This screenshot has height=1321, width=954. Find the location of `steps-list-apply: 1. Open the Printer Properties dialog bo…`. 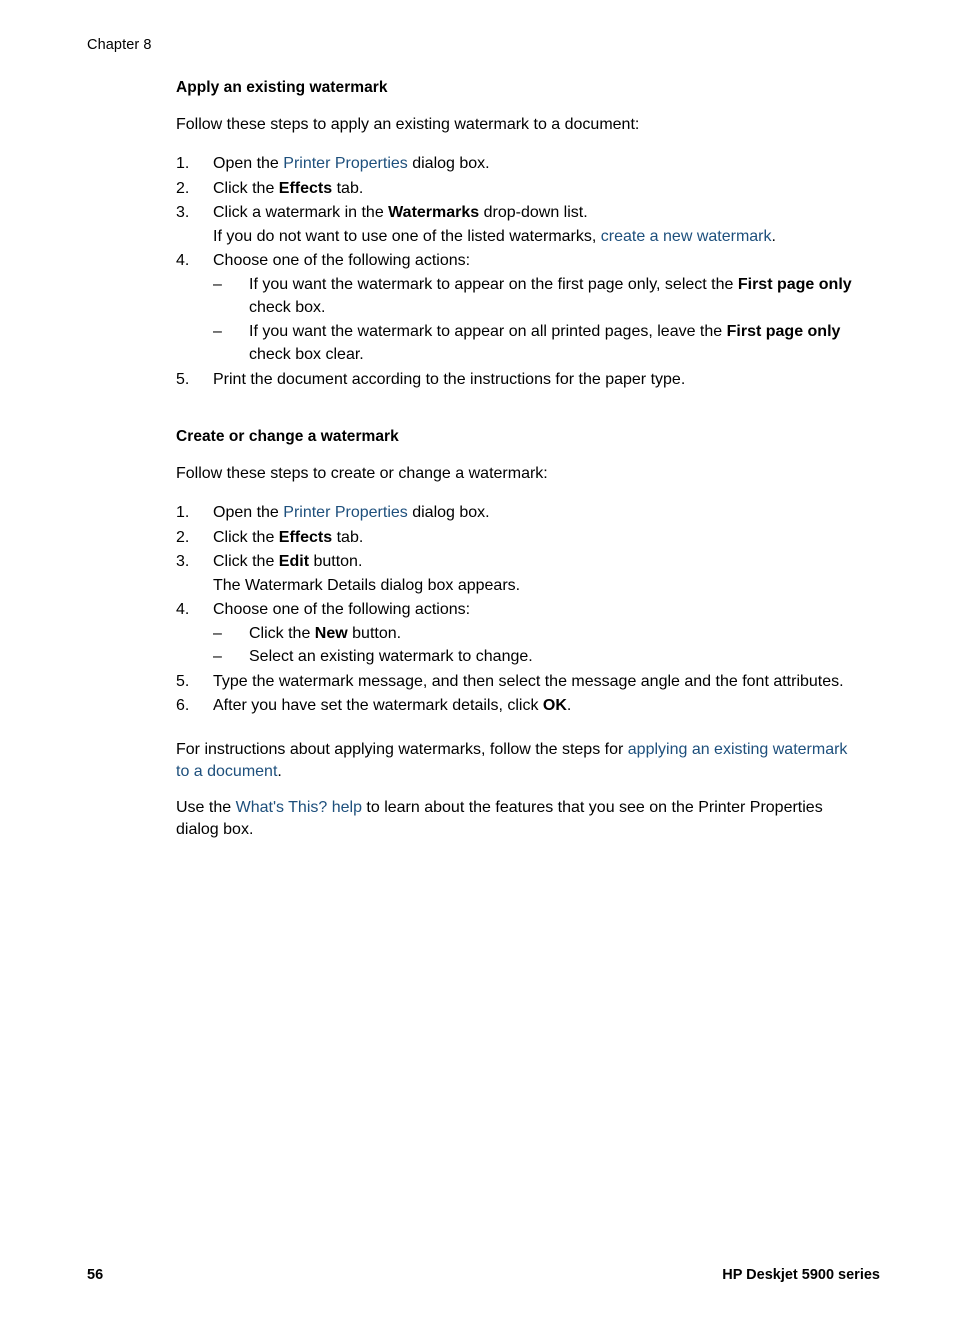

steps-list-apply: 1. Open the Printer Properties dialog bo… is located at coordinates (516, 271).